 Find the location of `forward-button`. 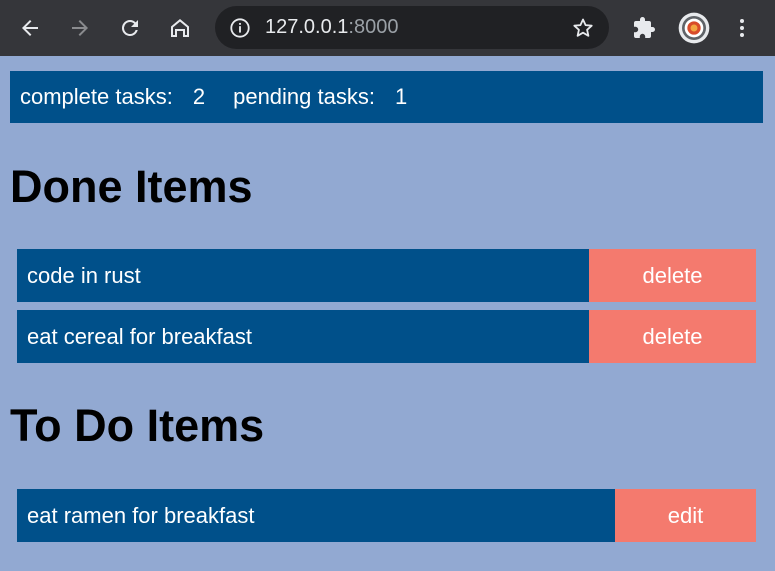

forward-button is located at coordinates (80, 28).